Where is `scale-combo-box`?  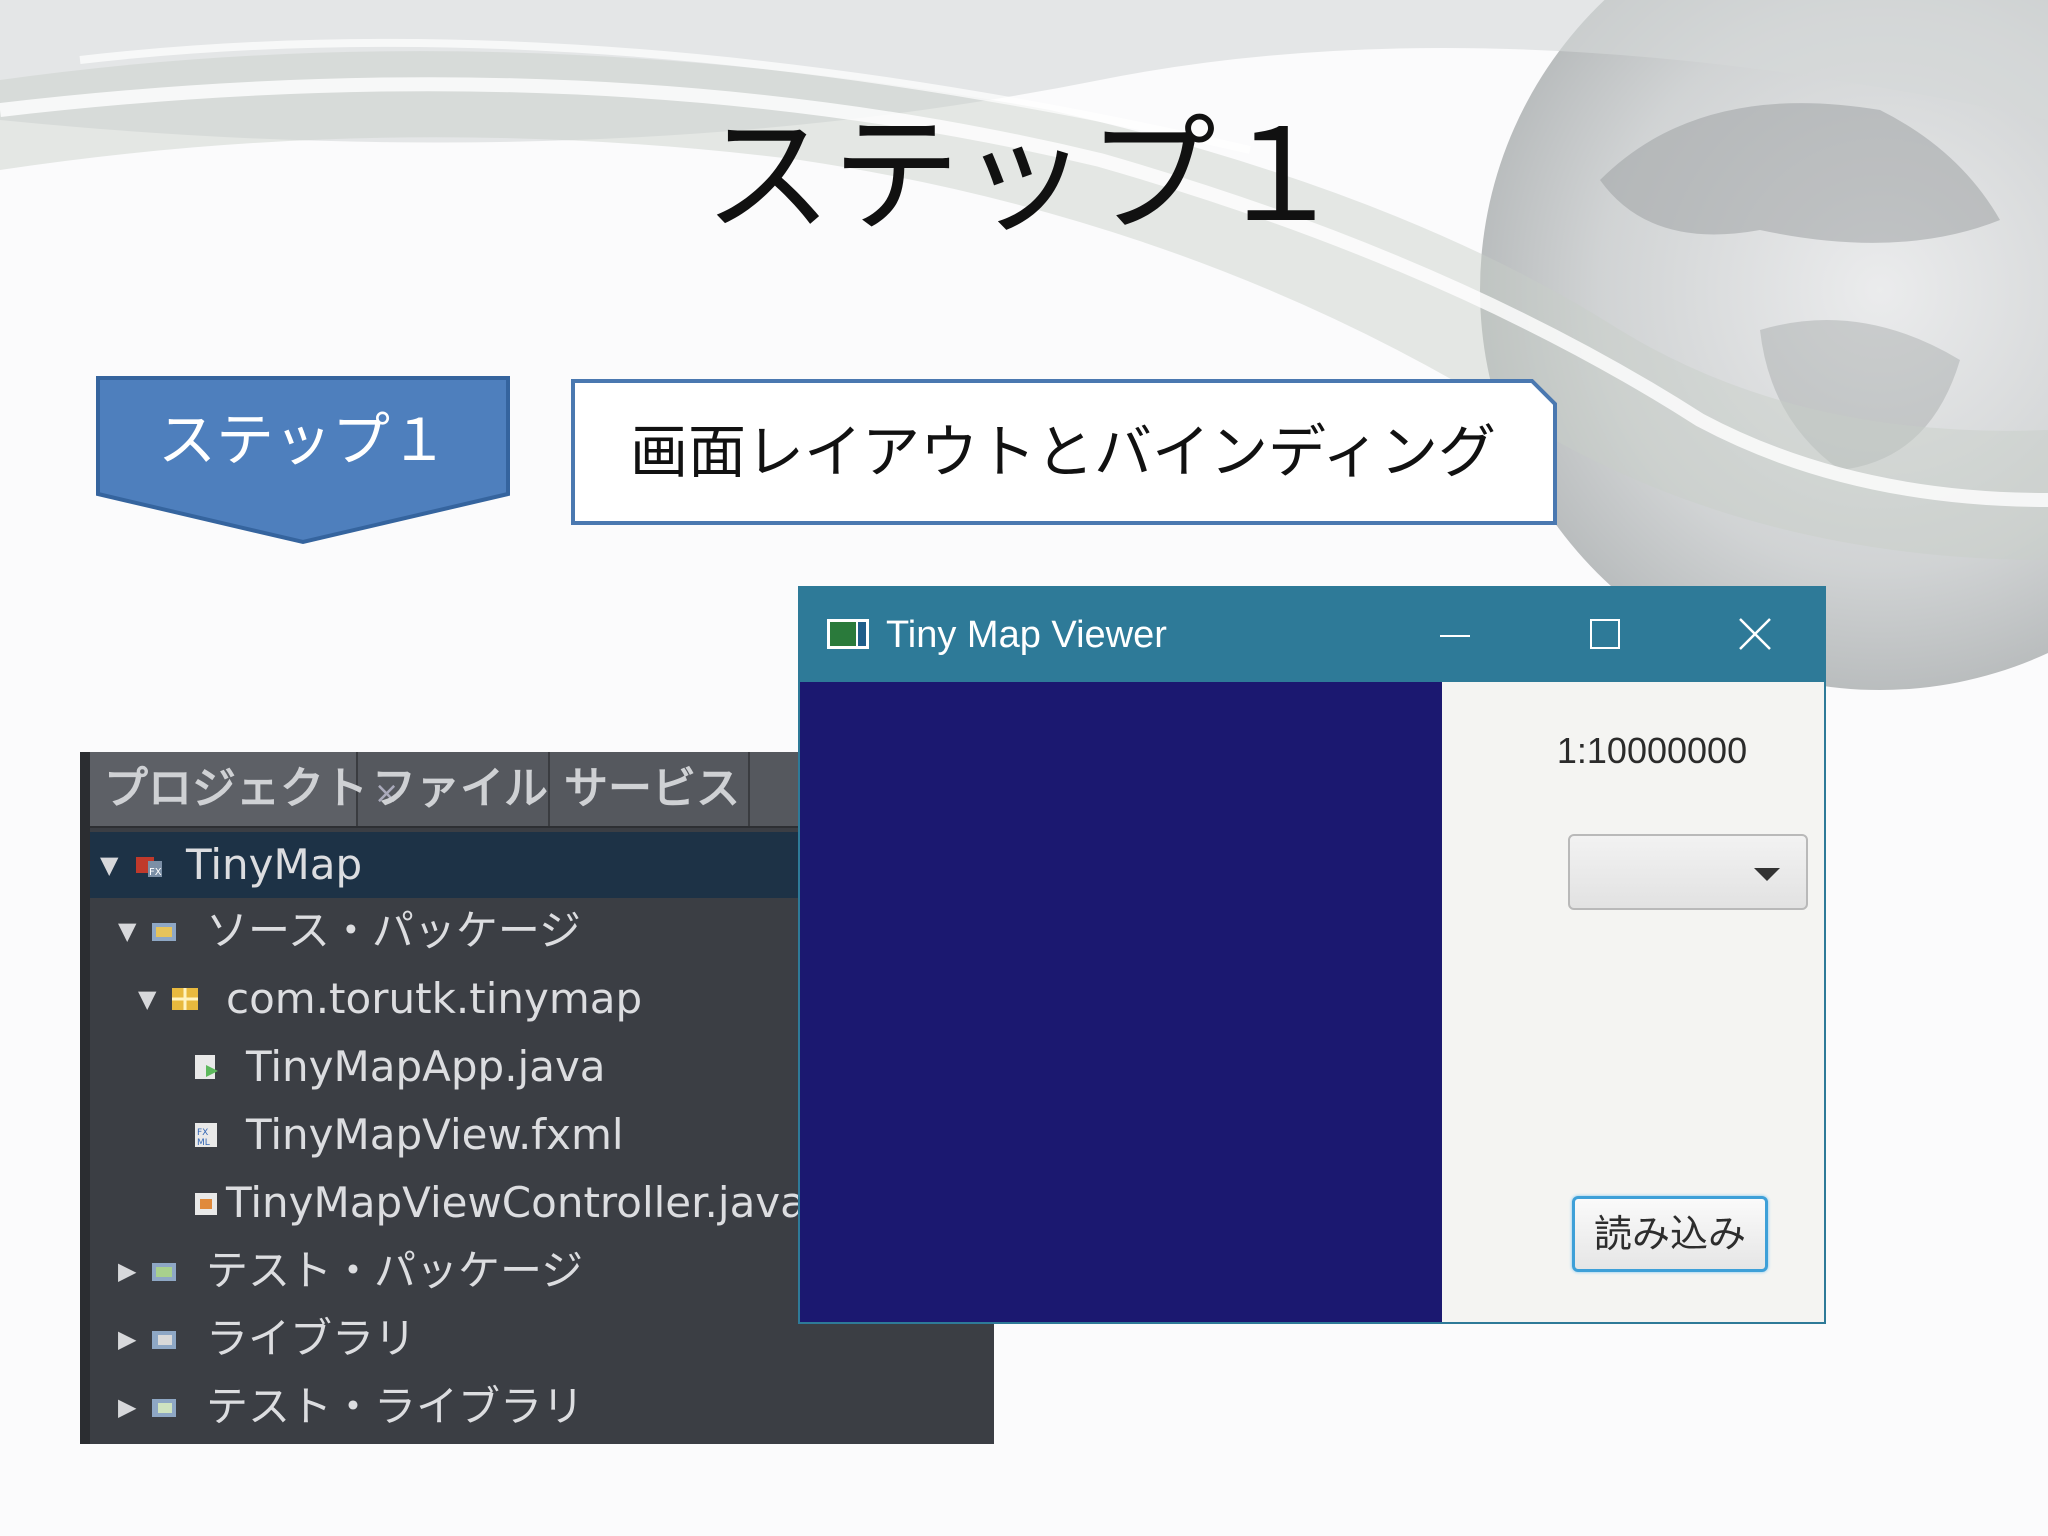 scale-combo-box is located at coordinates (1688, 872).